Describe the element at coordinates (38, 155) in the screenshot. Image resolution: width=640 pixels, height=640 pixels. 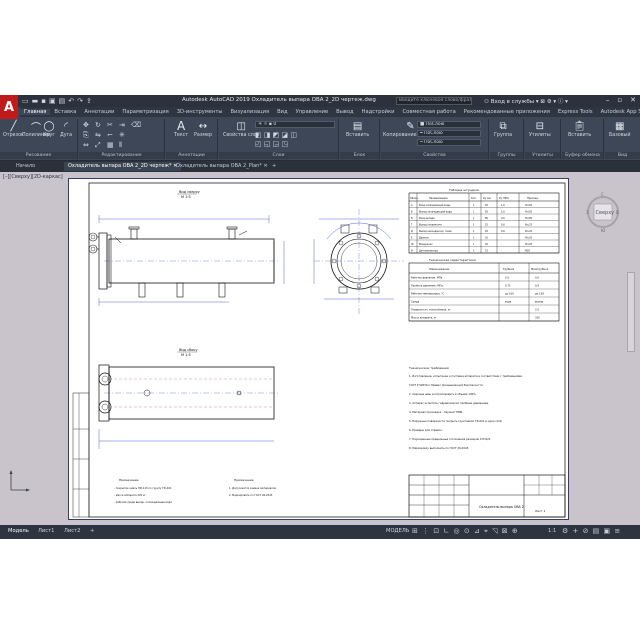
I see `group-name-draw: Рисование` at that location.